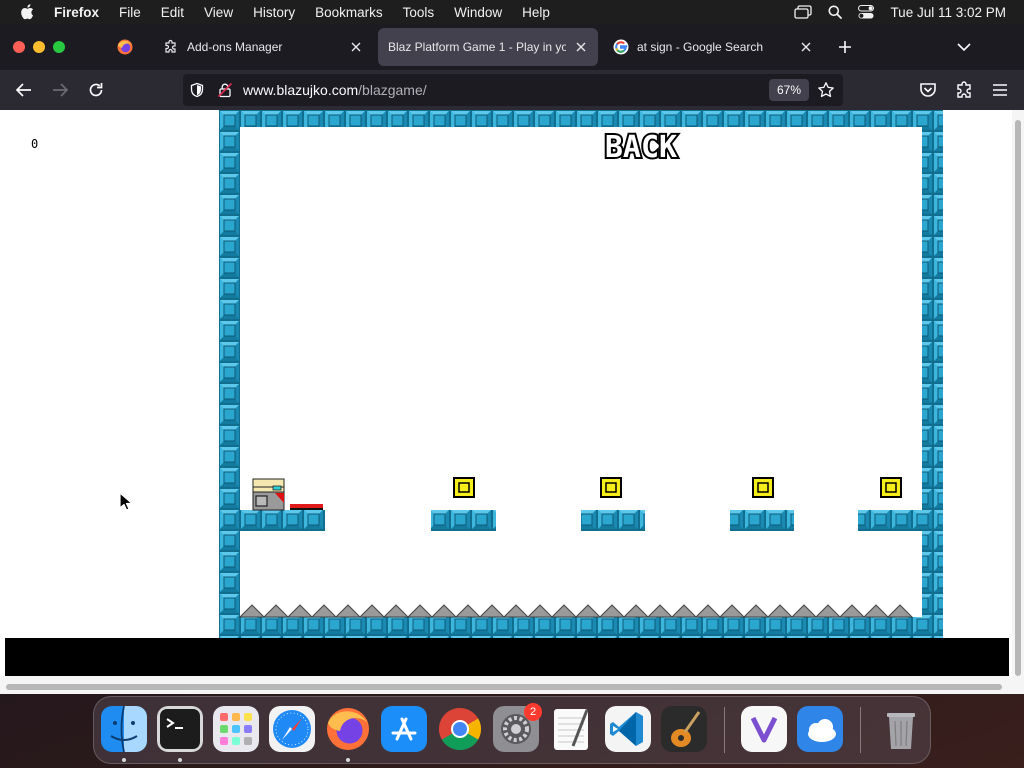  What do you see at coordinates (641, 147) in the screenshot?
I see `back-button: BACK` at bounding box center [641, 147].